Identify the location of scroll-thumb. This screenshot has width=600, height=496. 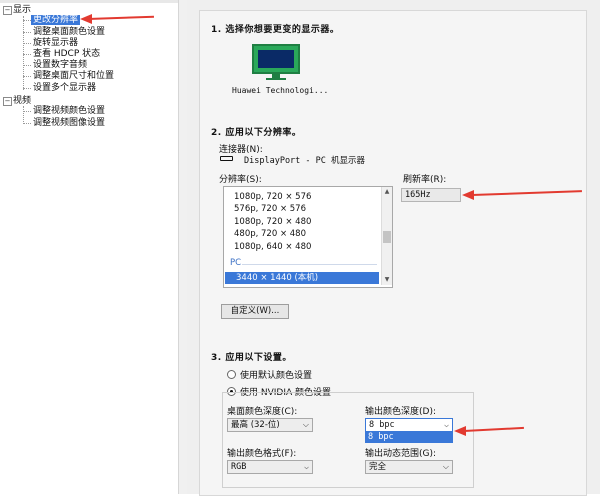
(387, 237).